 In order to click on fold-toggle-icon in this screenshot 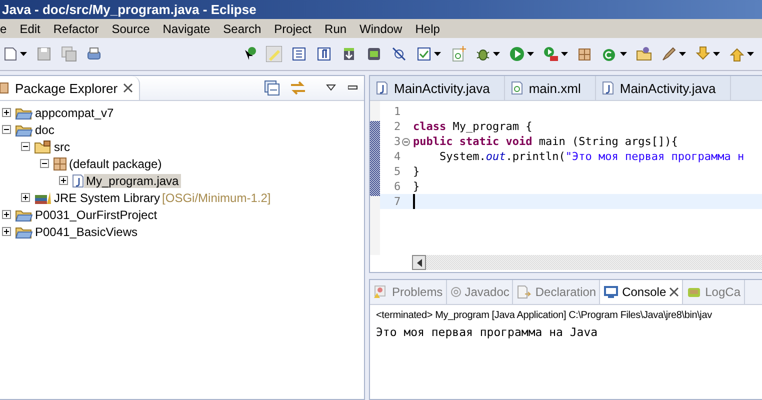, I will do `click(406, 142)`.